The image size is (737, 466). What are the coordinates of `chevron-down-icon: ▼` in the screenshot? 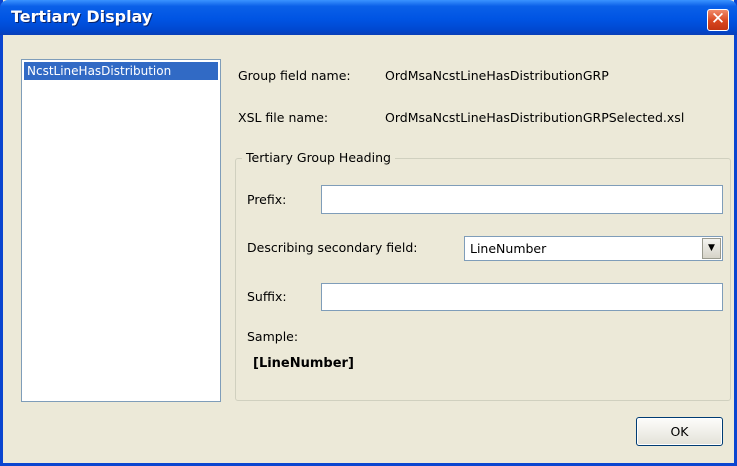 It's located at (711, 248).